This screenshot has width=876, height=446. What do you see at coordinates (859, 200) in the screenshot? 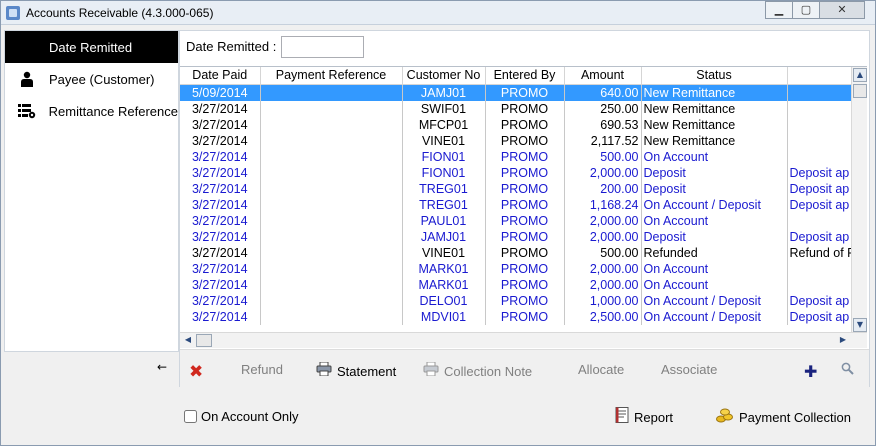
I see `vertical-scrollbar: ▲ ▼` at bounding box center [859, 200].